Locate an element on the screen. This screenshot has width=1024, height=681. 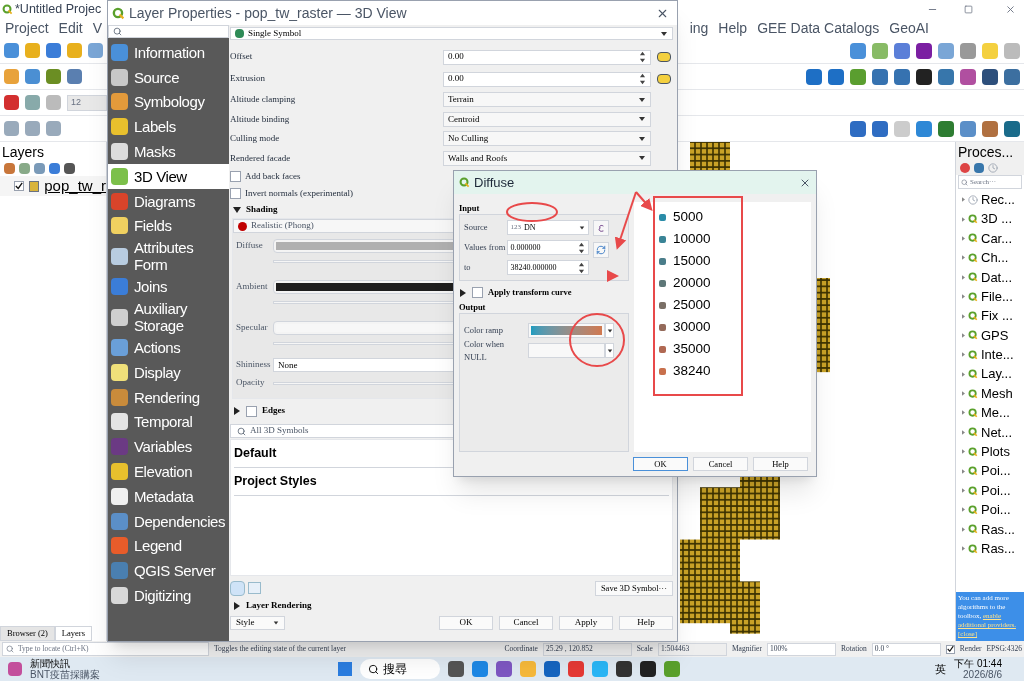
menu-item: Project is located at coordinates (27, 28).